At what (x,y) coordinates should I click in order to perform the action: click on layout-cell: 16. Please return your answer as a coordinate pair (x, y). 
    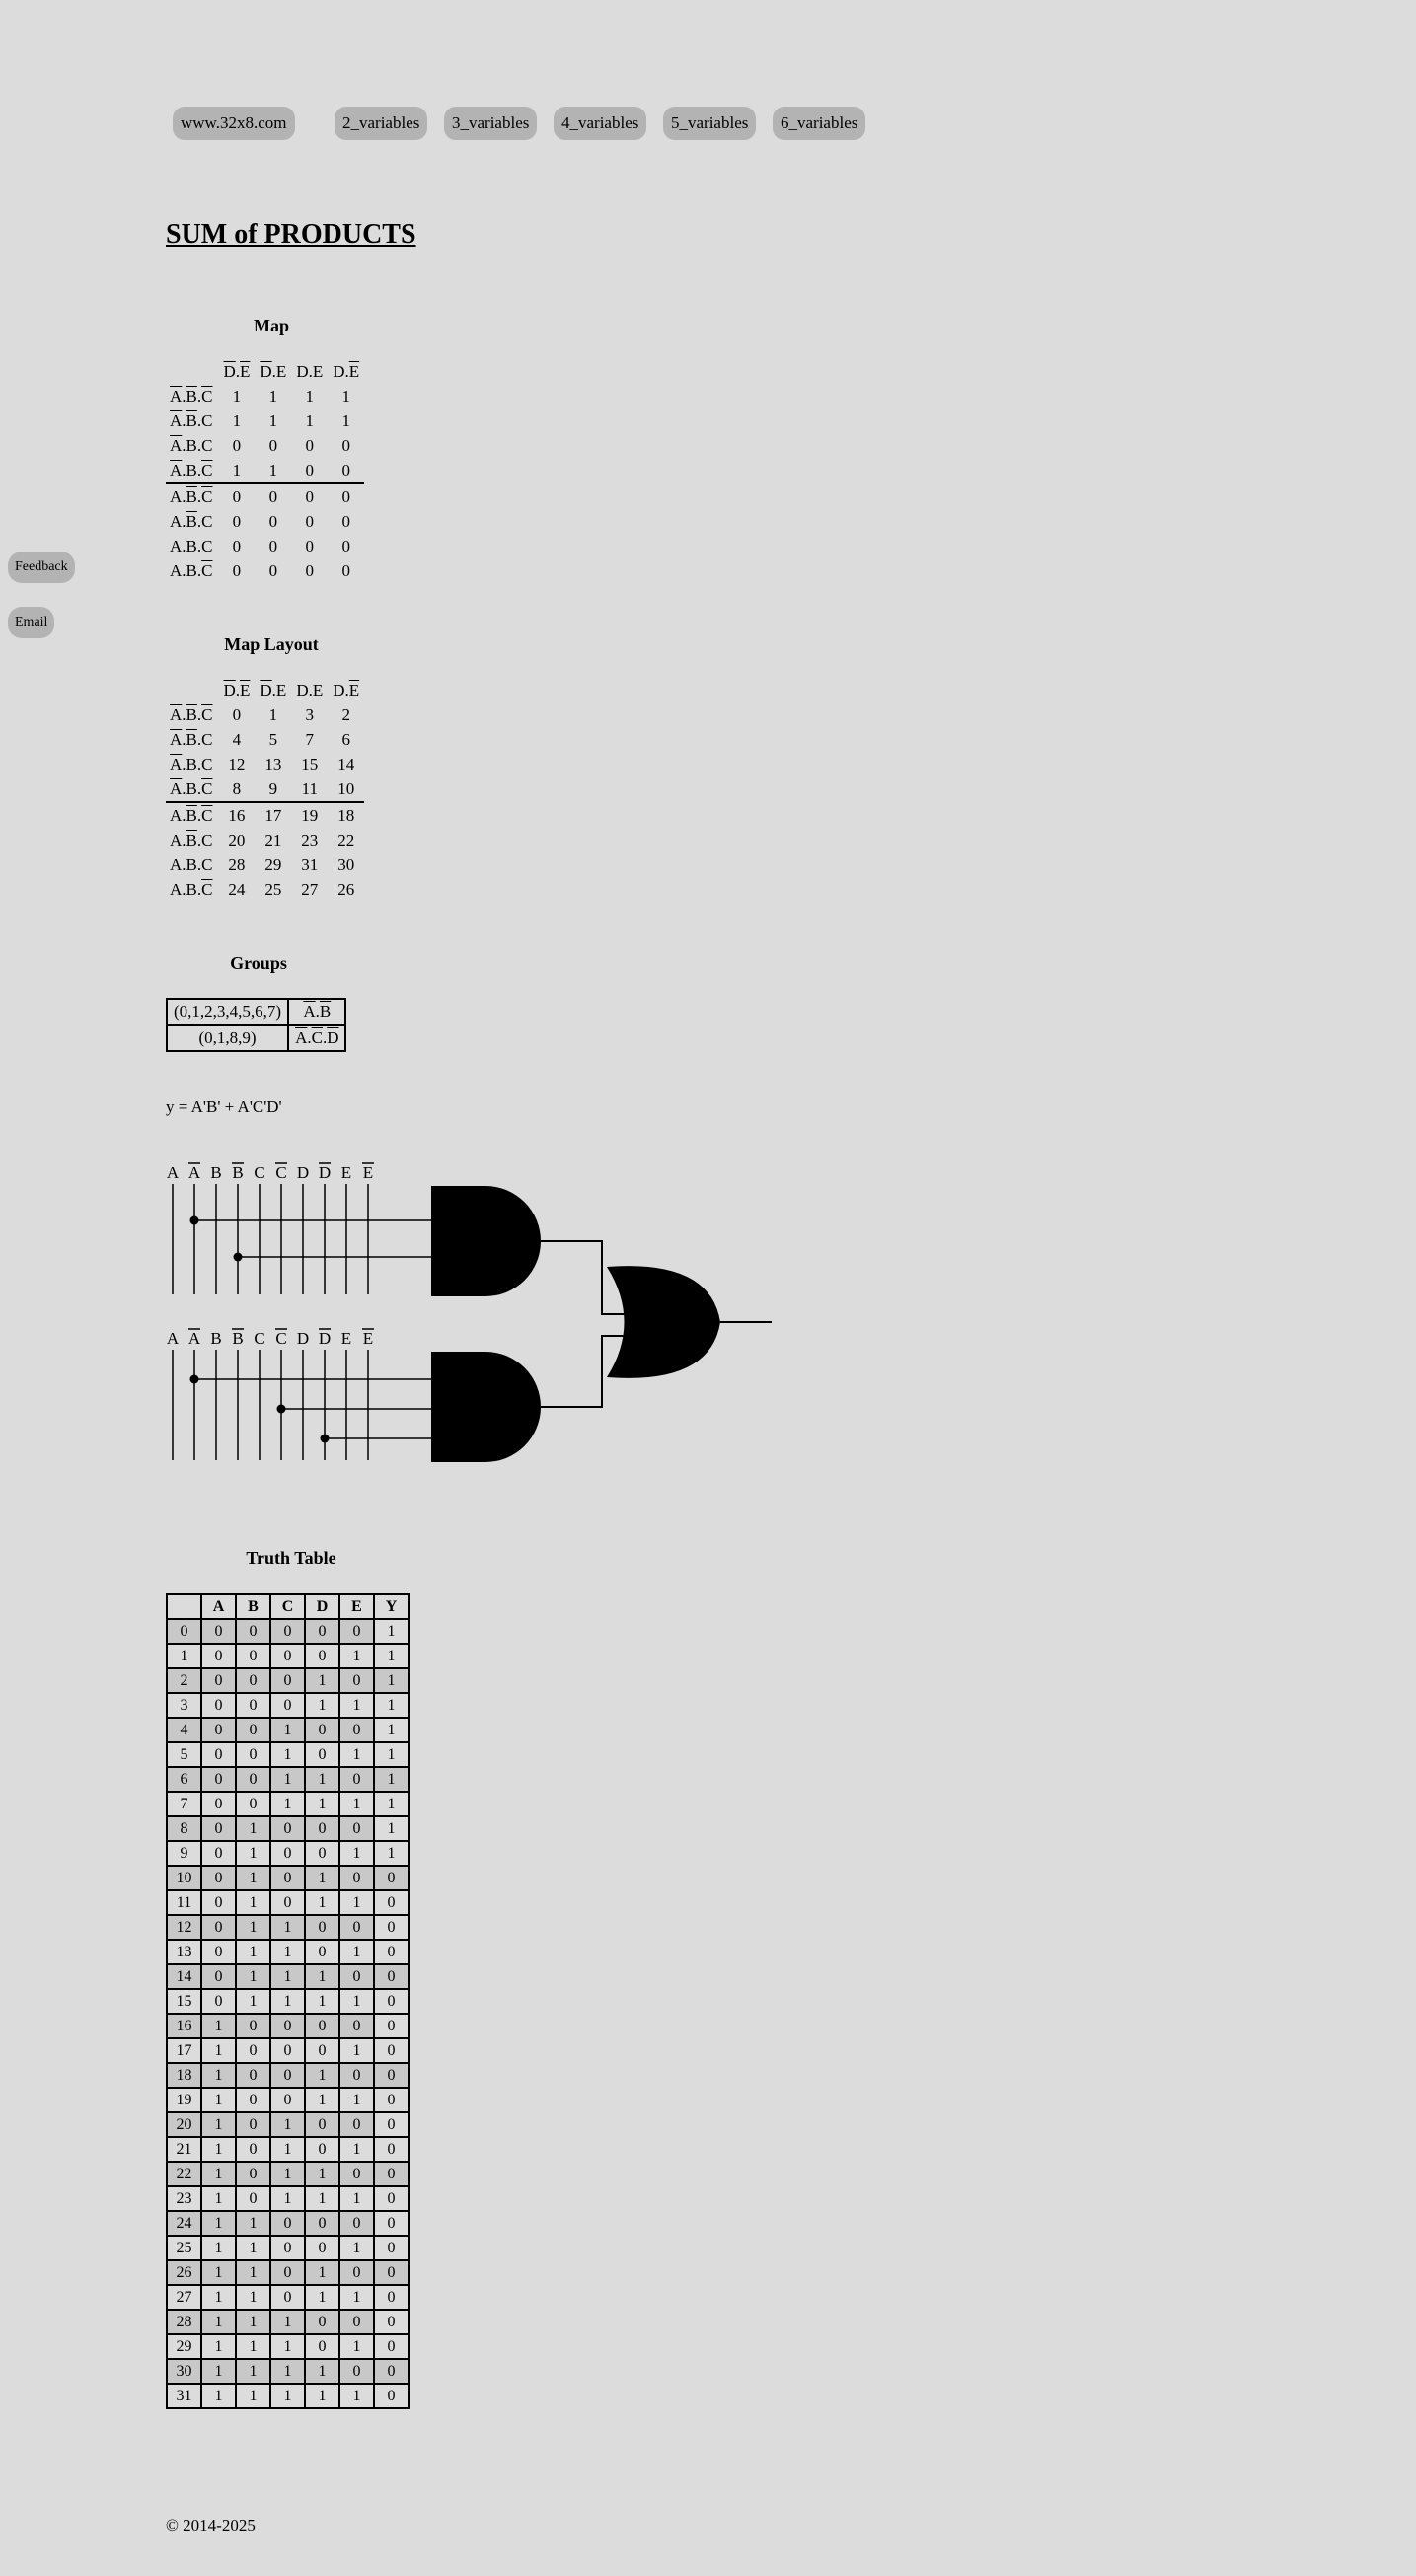
    Looking at the image, I should click on (237, 815).